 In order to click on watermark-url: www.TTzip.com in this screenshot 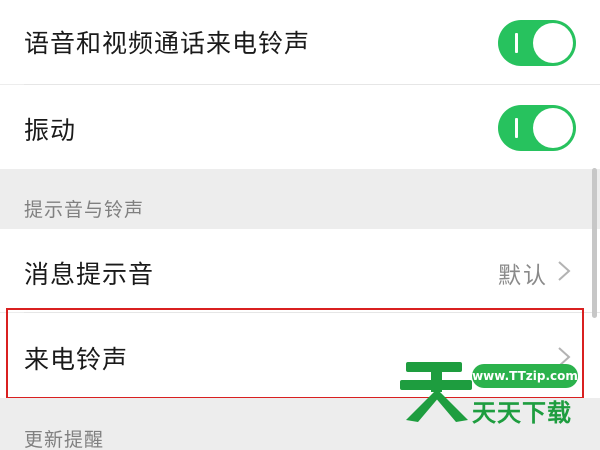, I will do `click(525, 376)`.